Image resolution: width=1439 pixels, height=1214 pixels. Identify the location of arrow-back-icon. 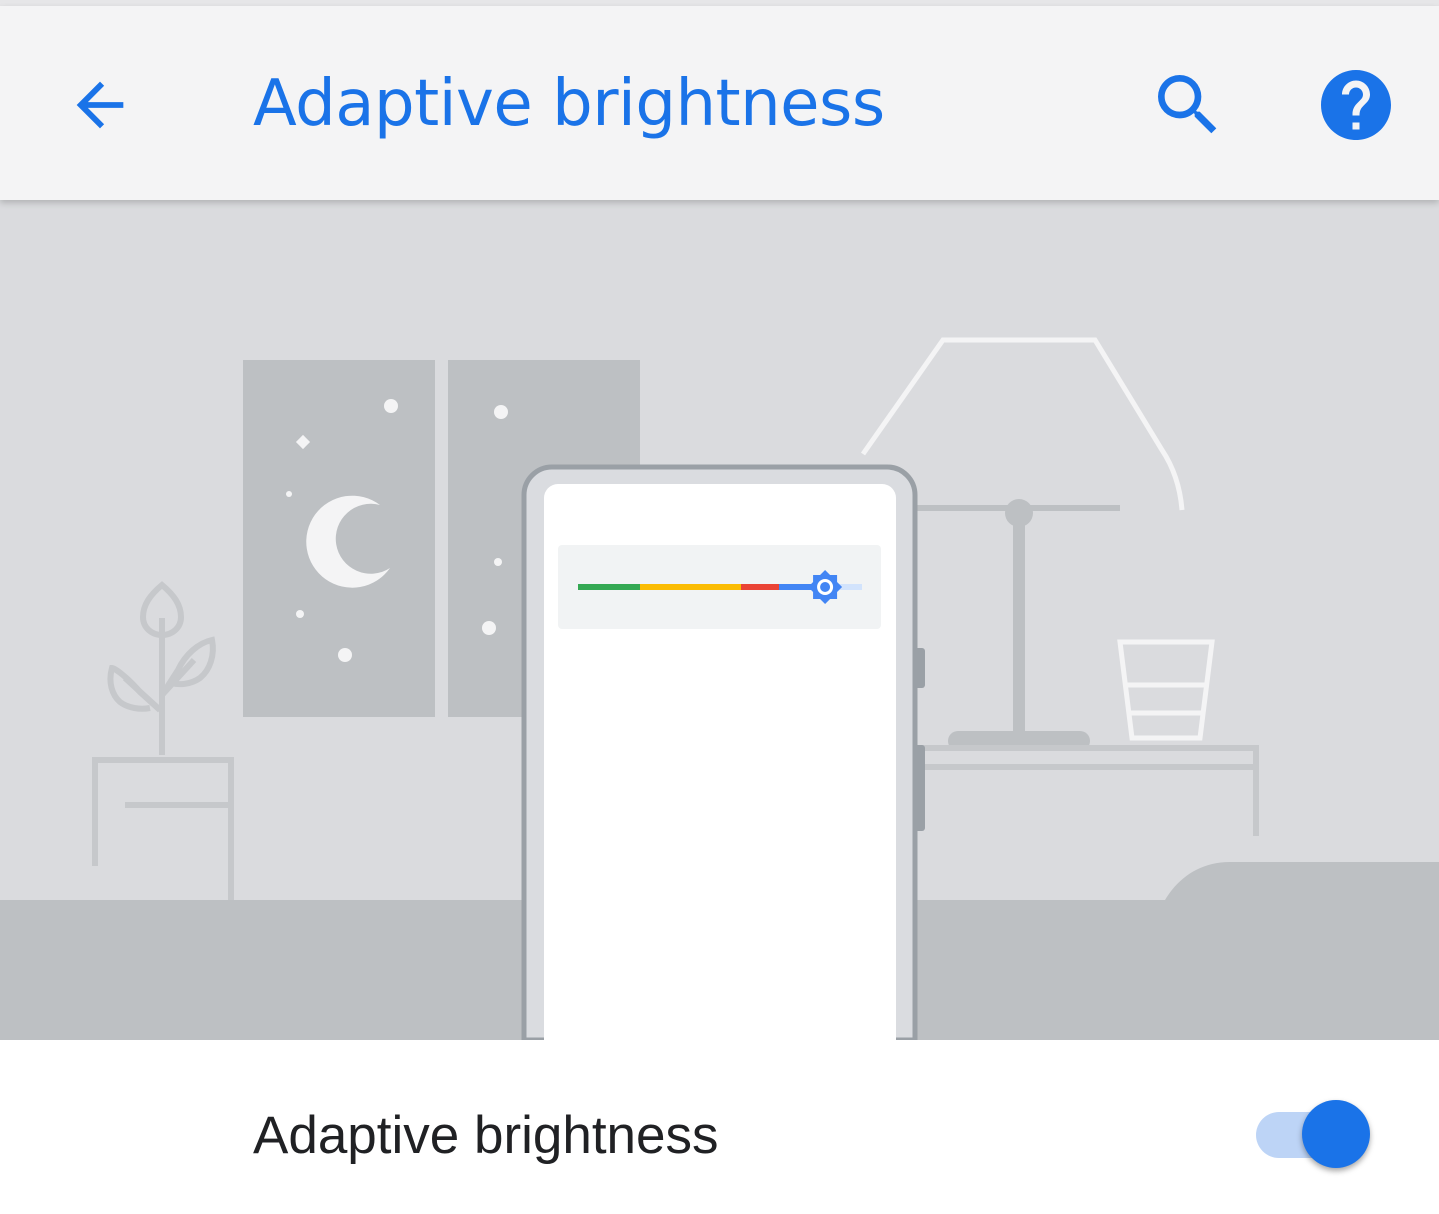
(100, 105).